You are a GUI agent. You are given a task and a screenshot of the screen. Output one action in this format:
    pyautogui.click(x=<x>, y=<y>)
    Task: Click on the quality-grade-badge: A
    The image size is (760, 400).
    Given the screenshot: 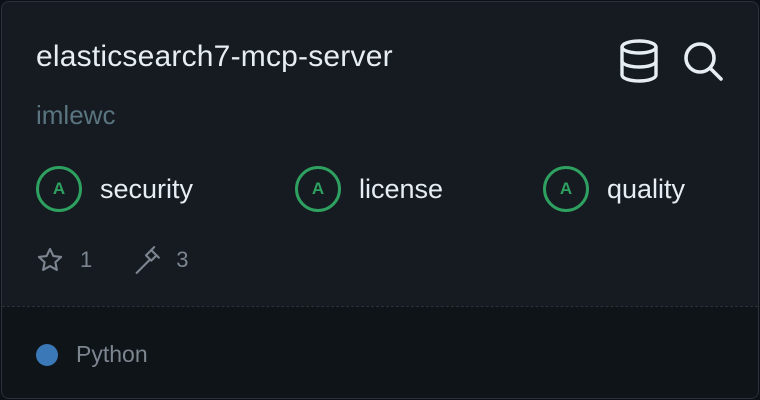 What is the action you would take?
    pyautogui.click(x=566, y=189)
    